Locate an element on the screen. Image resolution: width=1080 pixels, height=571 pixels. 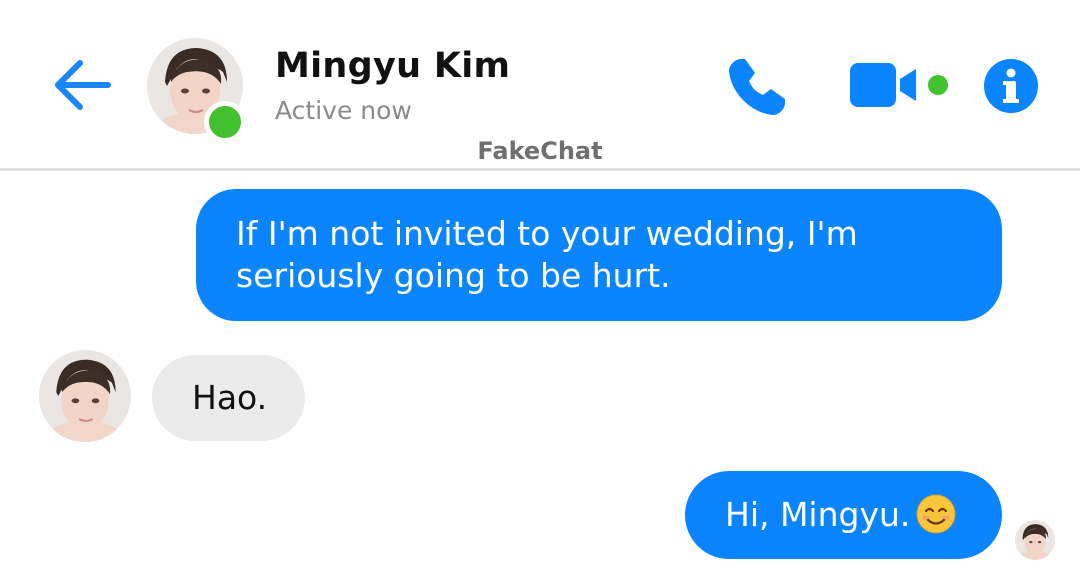
info-button is located at coordinates (1011, 86).